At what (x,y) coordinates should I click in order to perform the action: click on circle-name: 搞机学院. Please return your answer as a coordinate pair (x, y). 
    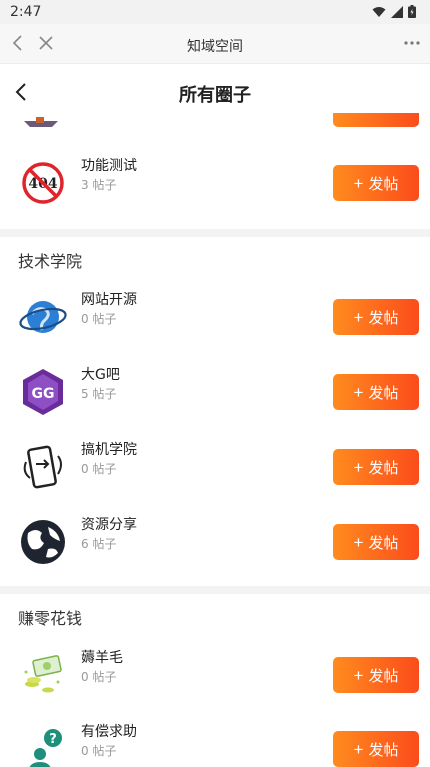
    Looking at the image, I should click on (109, 450).